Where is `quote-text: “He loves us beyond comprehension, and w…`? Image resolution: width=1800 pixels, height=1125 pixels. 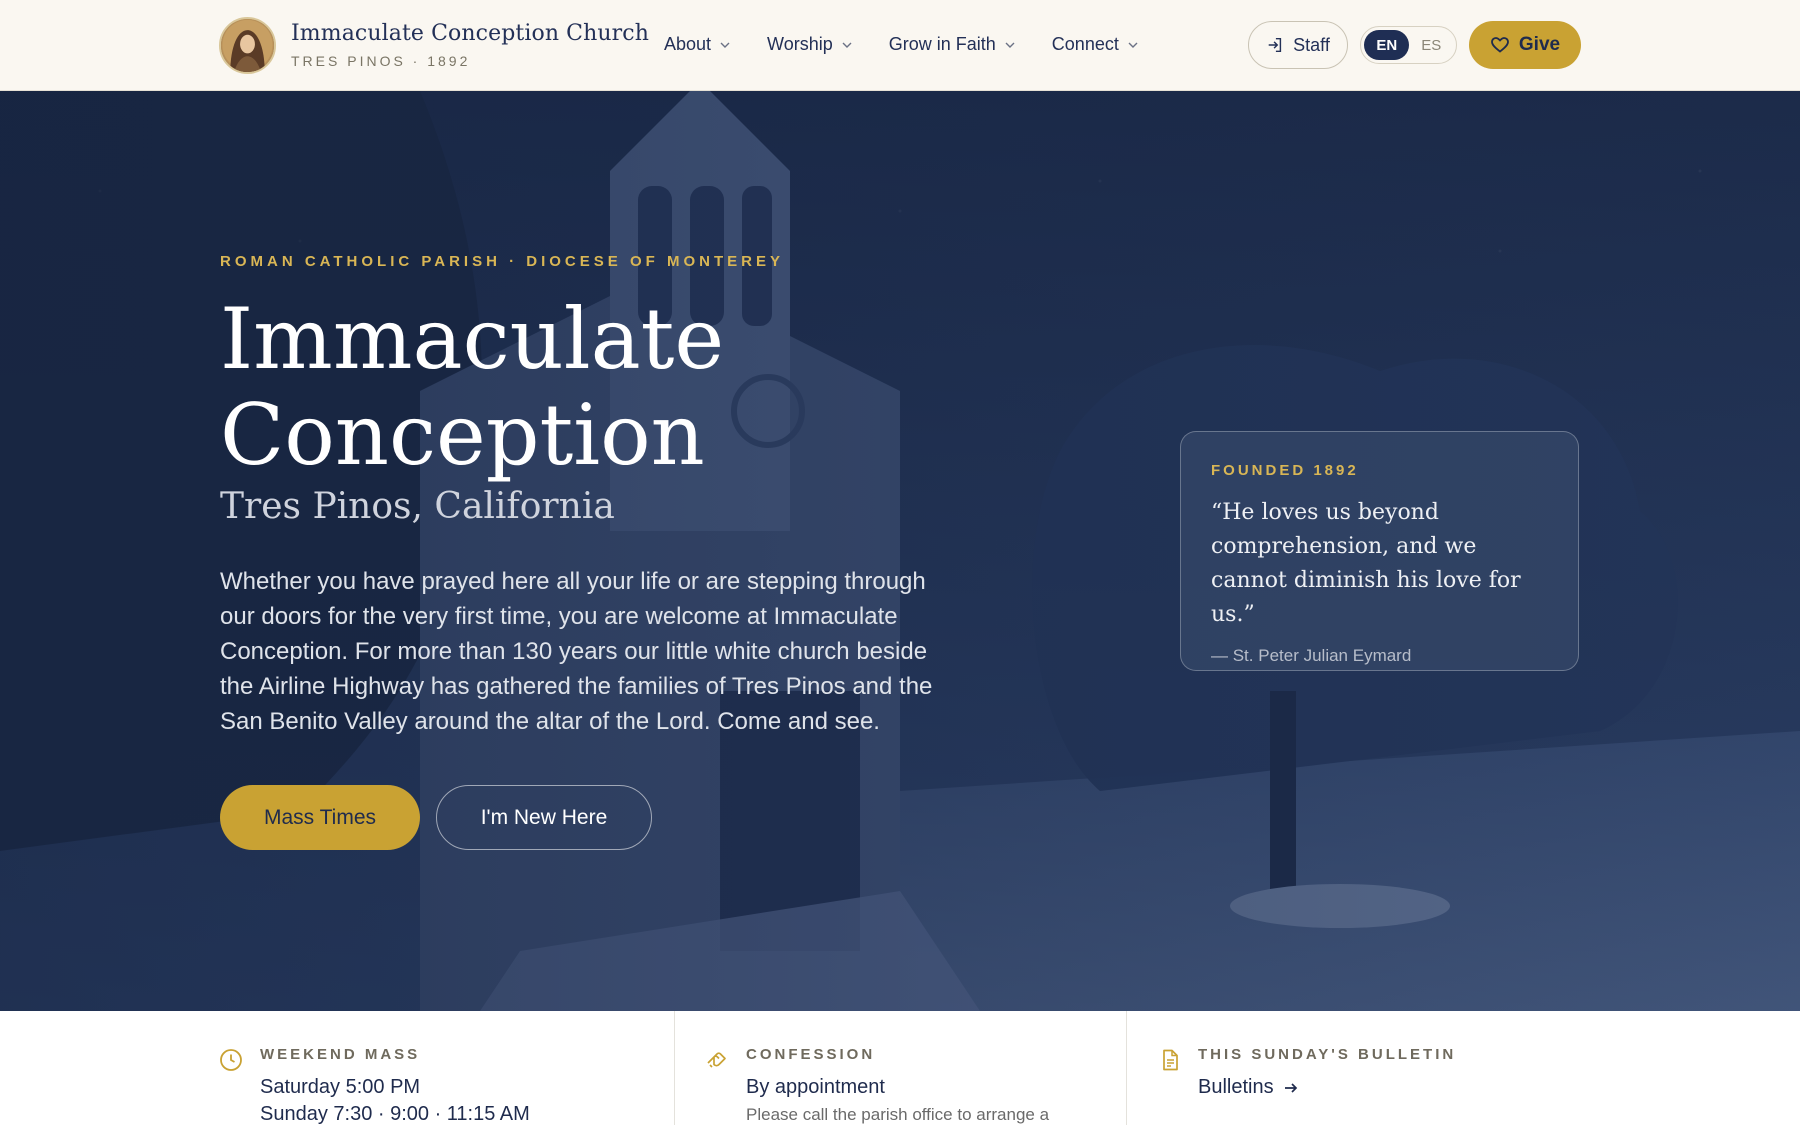
quote-text: “He loves us beyond comprehension, and w… is located at coordinates (1366, 563).